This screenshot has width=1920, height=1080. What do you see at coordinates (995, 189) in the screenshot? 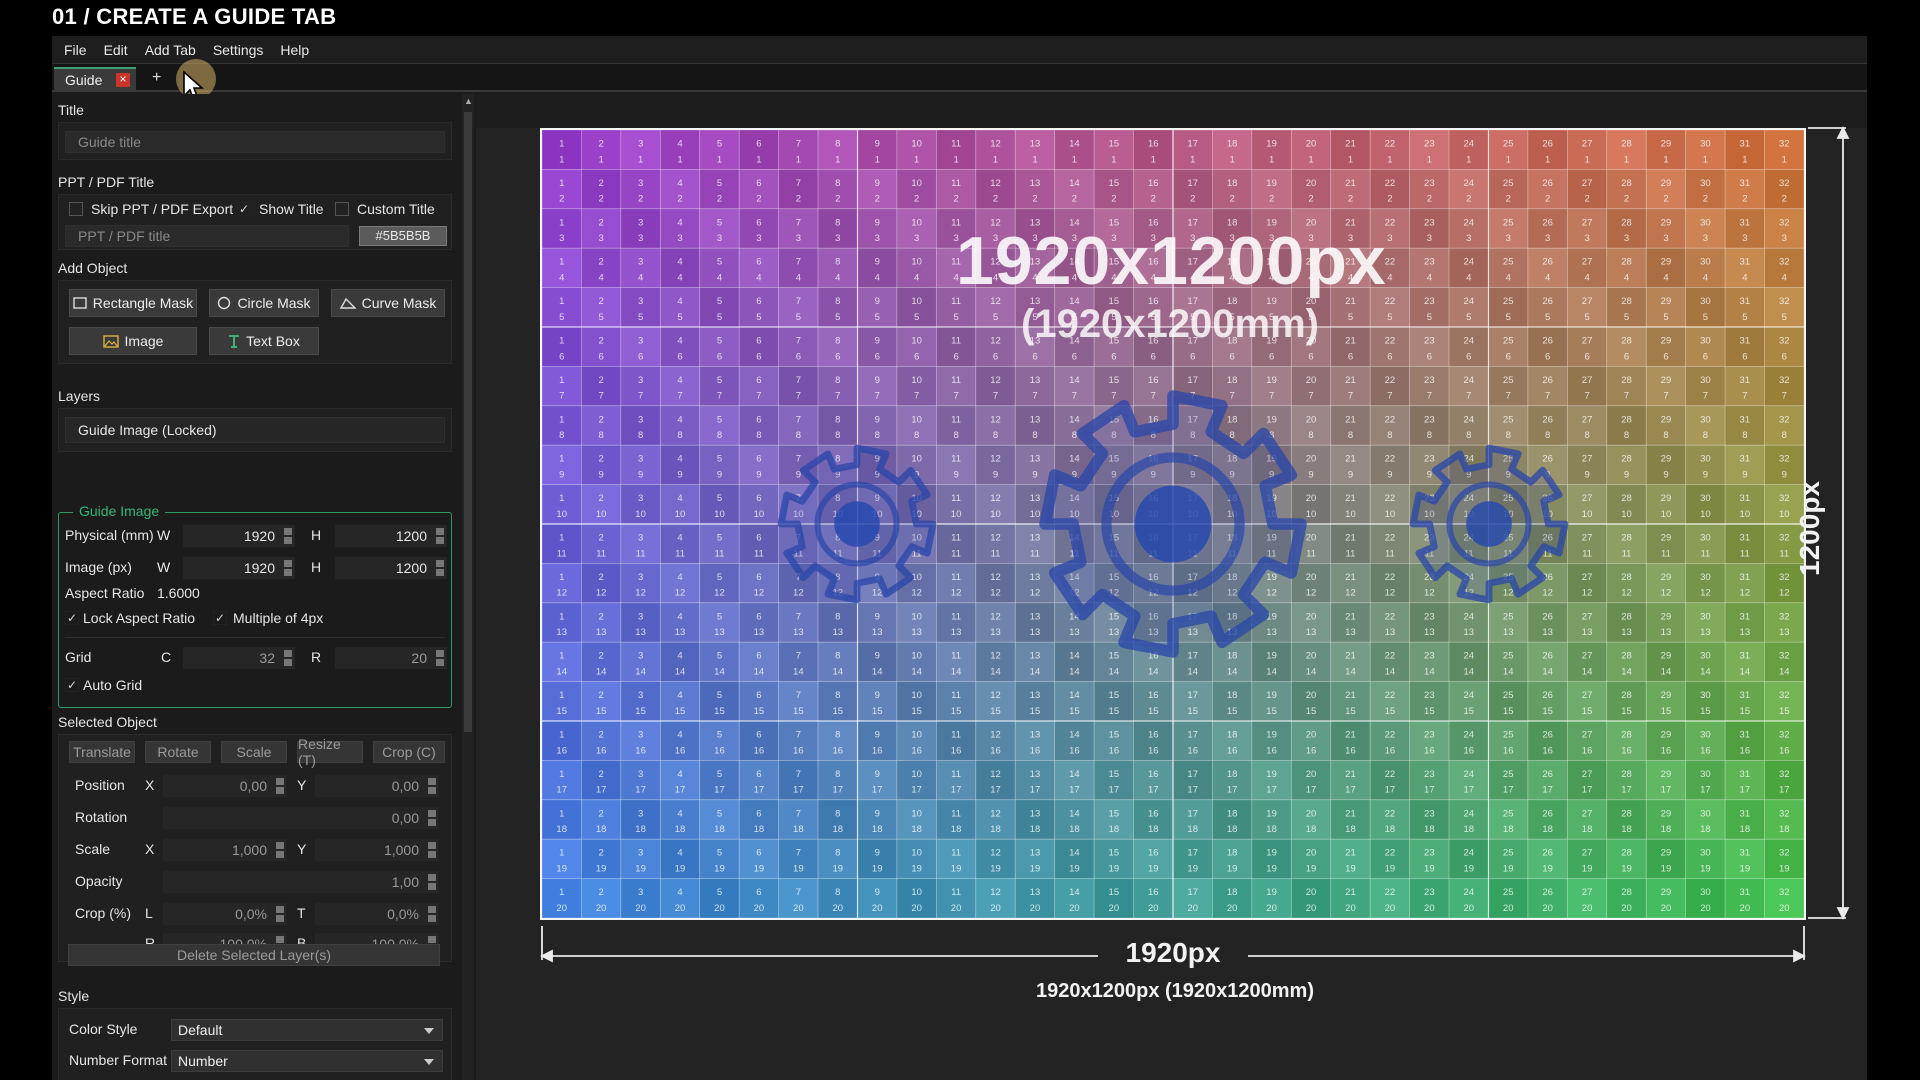
I see `grid-cell: 122` at bounding box center [995, 189].